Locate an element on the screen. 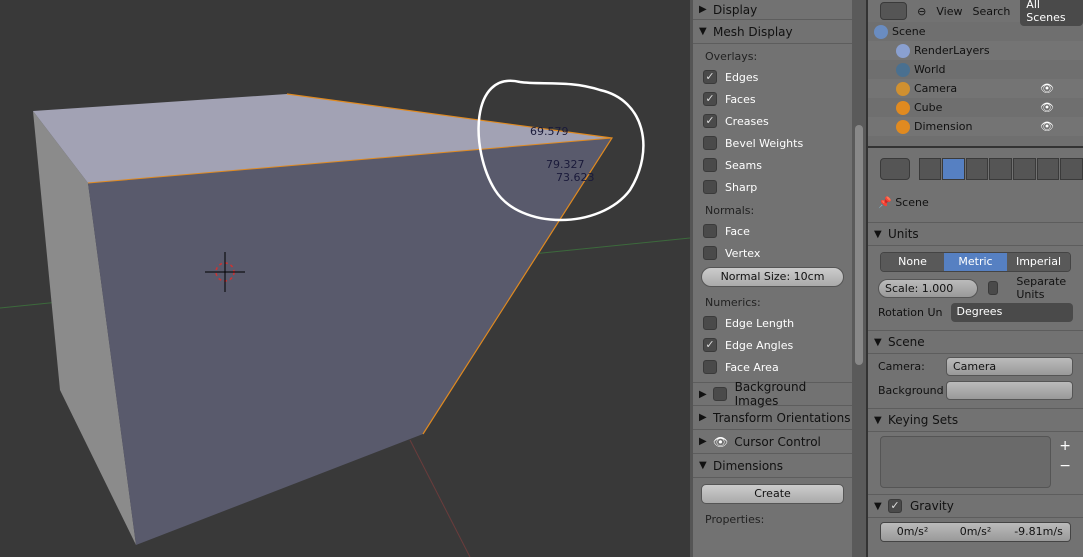  cube-icon is located at coordinates (903, 107).